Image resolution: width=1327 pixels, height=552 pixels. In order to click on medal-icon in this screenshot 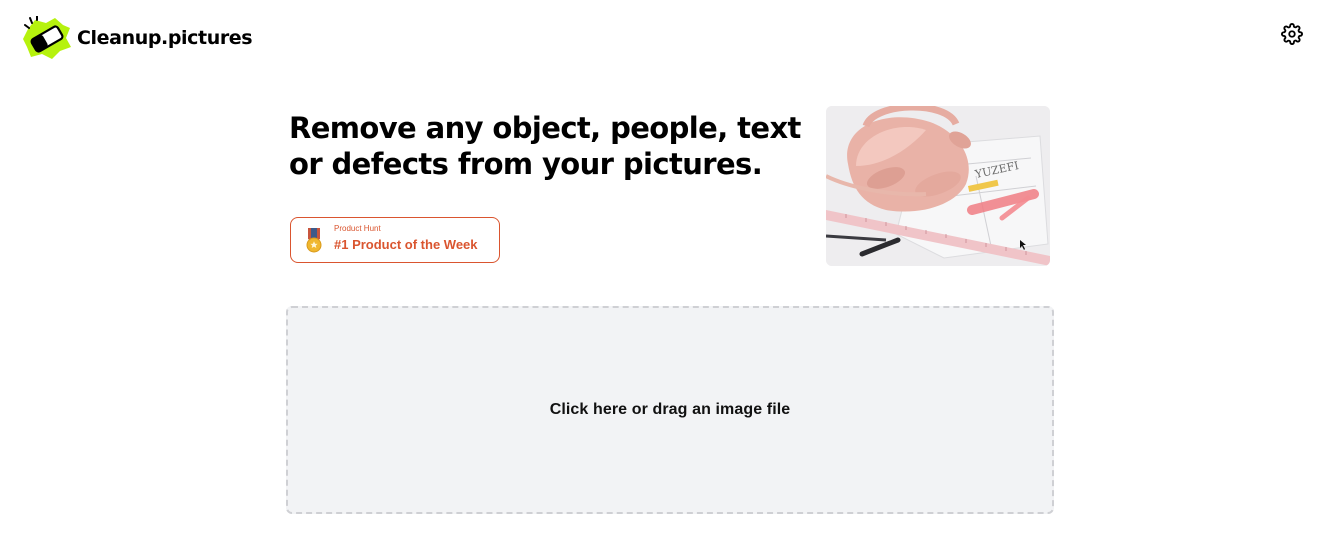, I will do `click(314, 240)`.